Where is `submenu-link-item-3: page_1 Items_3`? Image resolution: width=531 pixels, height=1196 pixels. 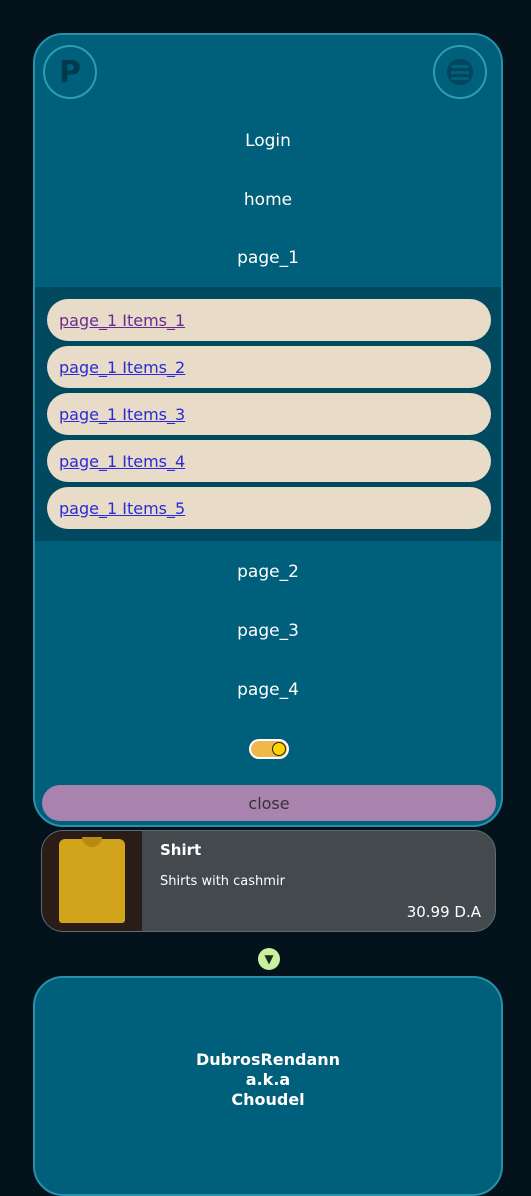 submenu-link-item-3: page_1 Items_3 is located at coordinates (269, 414).